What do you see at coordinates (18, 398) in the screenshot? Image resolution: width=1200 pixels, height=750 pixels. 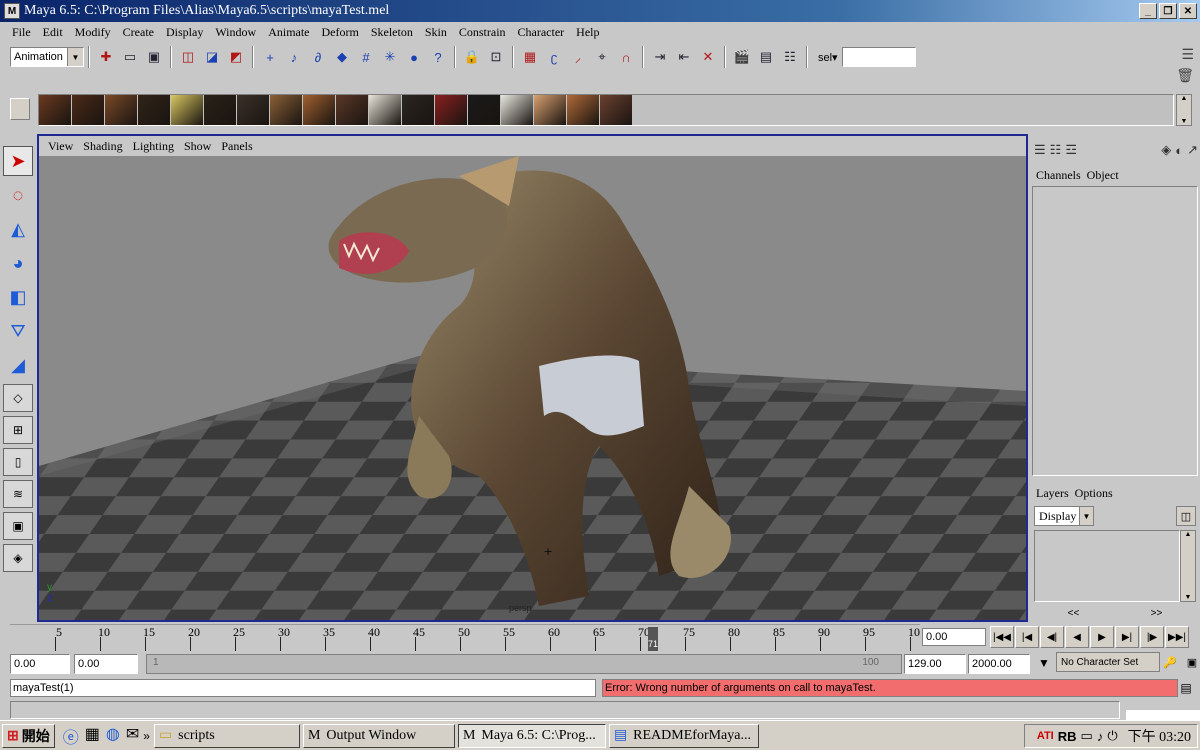 I see `single-perspective-layout-icon: ◇` at bounding box center [18, 398].